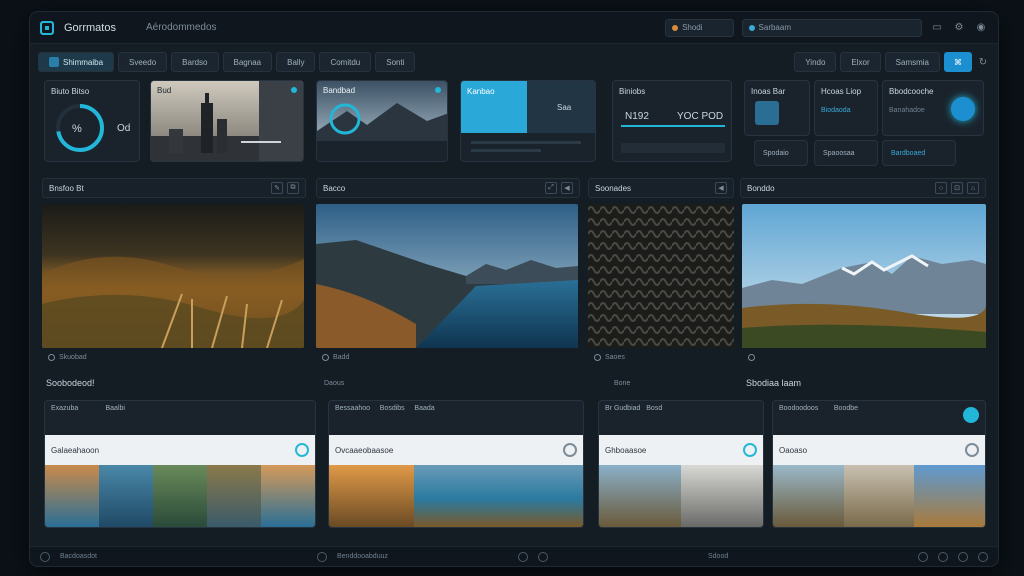  What do you see at coordinates (277, 188) in the screenshot?
I see `edit-icon: ✎` at bounding box center [277, 188].